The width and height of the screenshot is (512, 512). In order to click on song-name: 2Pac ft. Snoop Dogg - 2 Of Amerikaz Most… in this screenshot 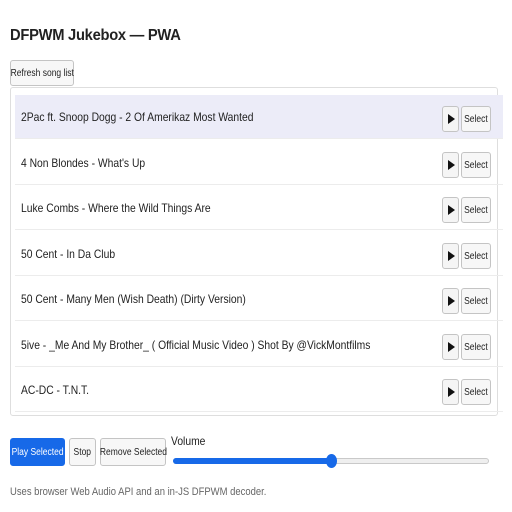, I will do `click(137, 117)`.